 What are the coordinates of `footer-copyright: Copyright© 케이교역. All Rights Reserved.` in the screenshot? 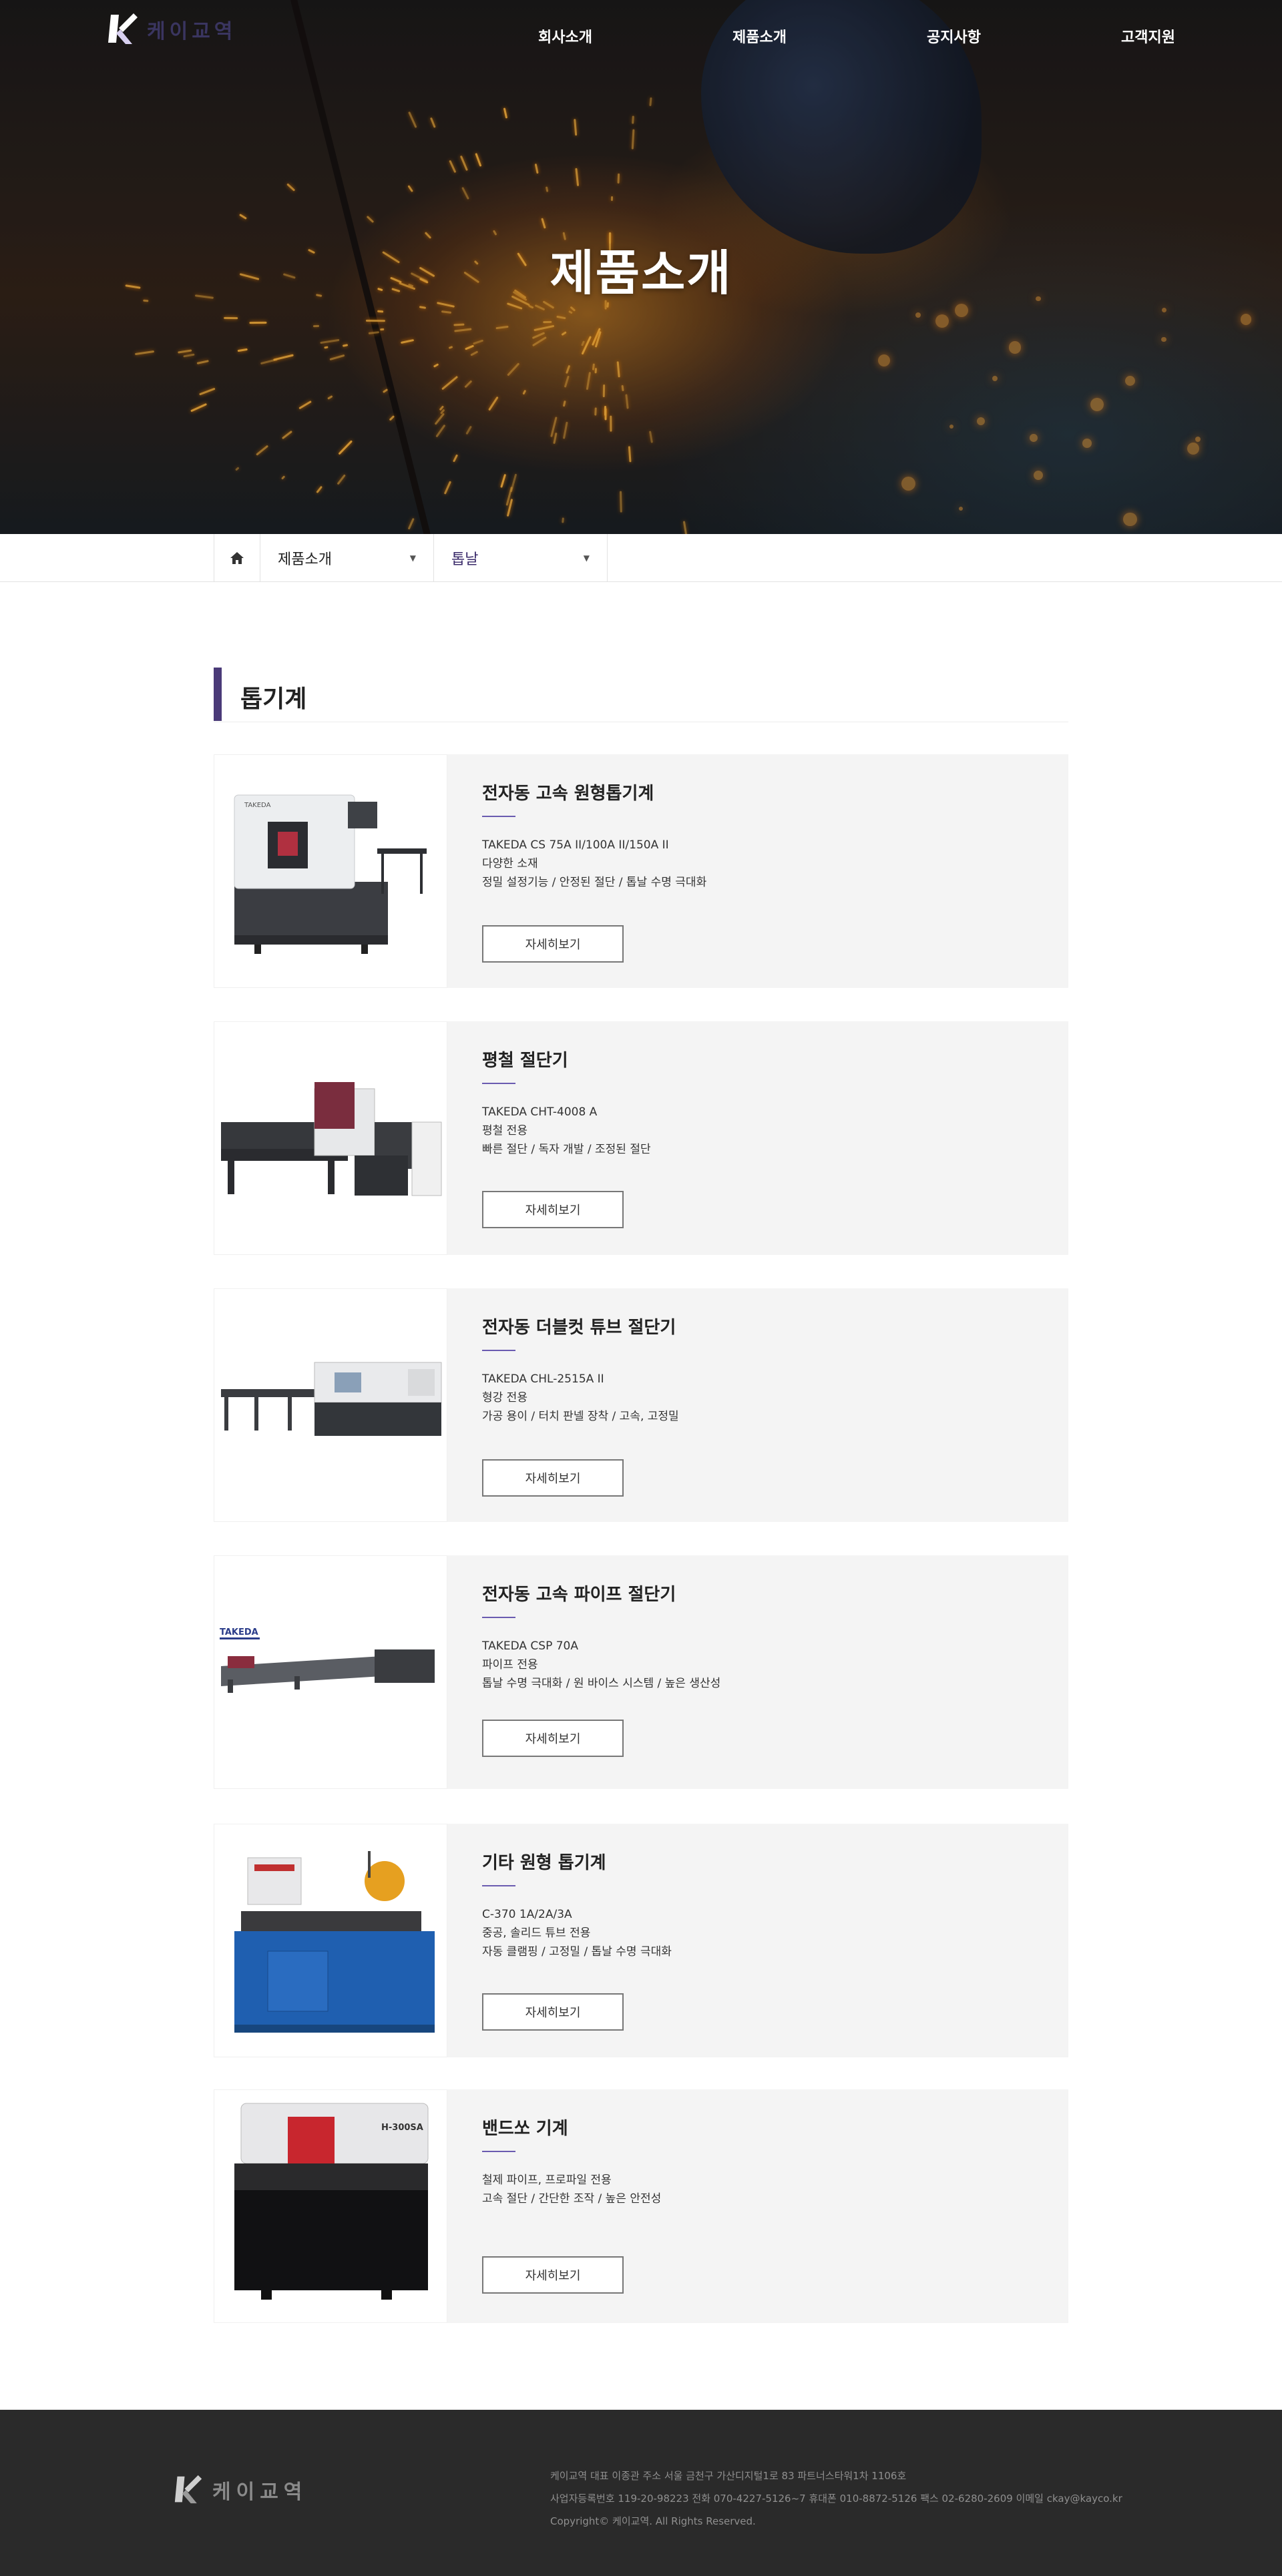 It's located at (653, 2521).